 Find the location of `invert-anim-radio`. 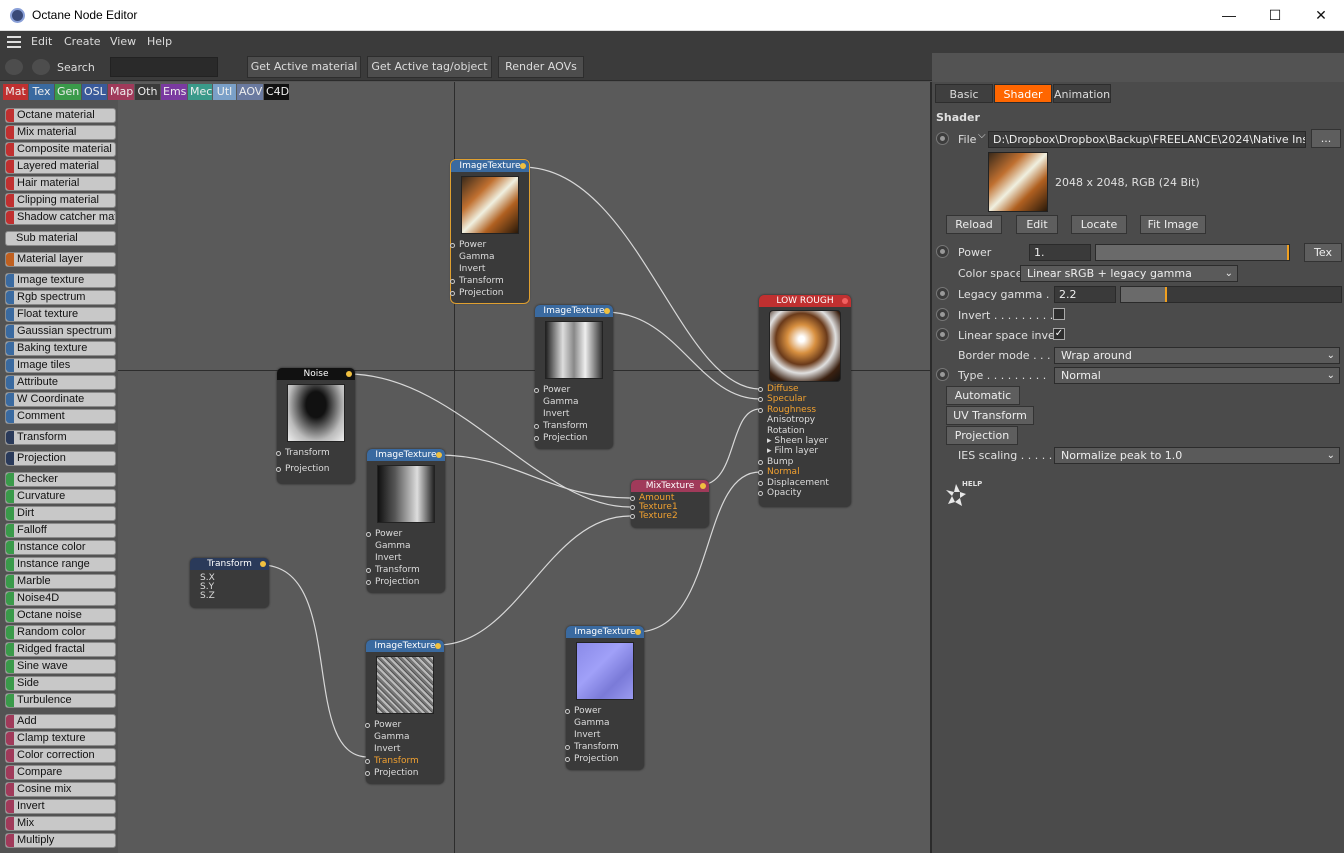

invert-anim-radio is located at coordinates (942, 314).